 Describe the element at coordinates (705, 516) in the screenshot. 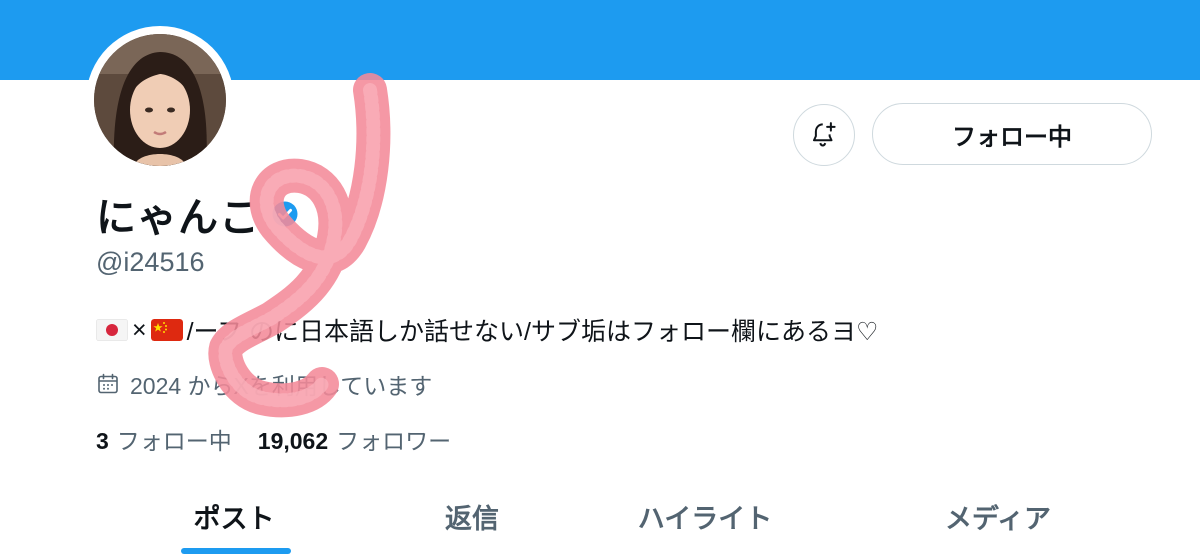

I see `tab-highlights: ハイライト` at that location.